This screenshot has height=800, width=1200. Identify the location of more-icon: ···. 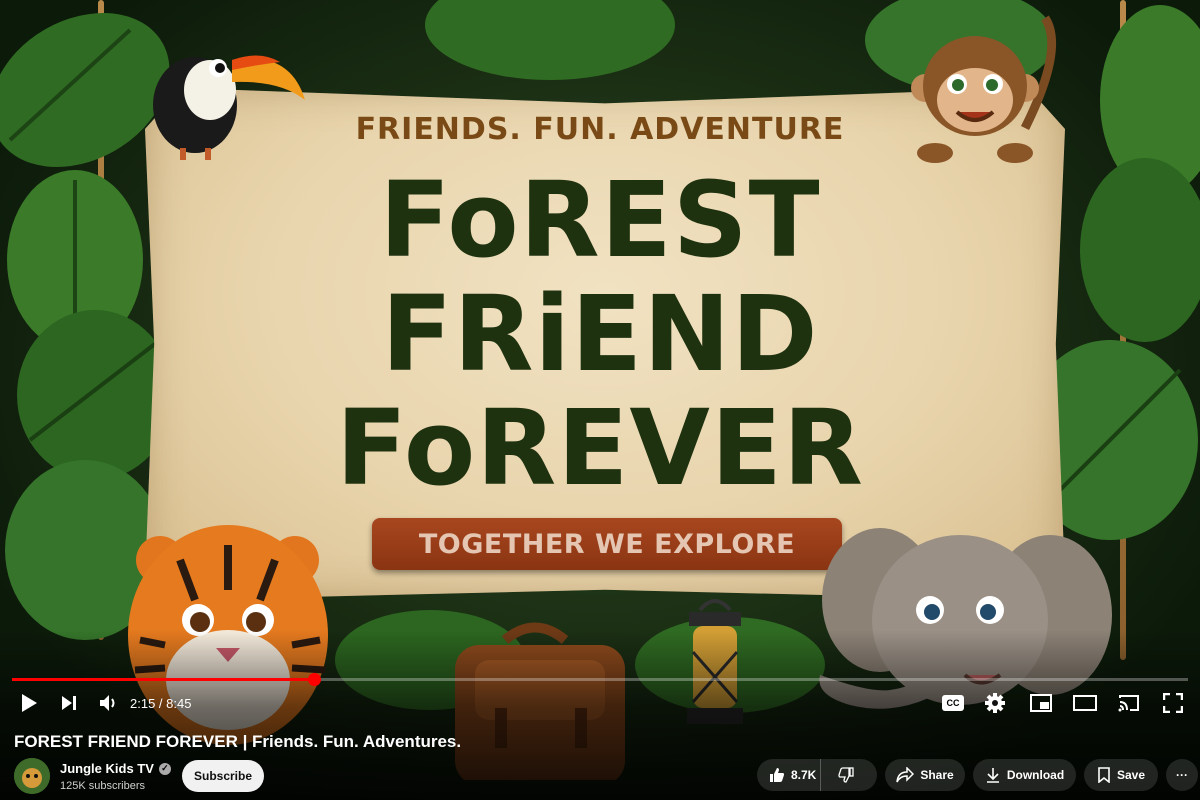
(1182, 775).